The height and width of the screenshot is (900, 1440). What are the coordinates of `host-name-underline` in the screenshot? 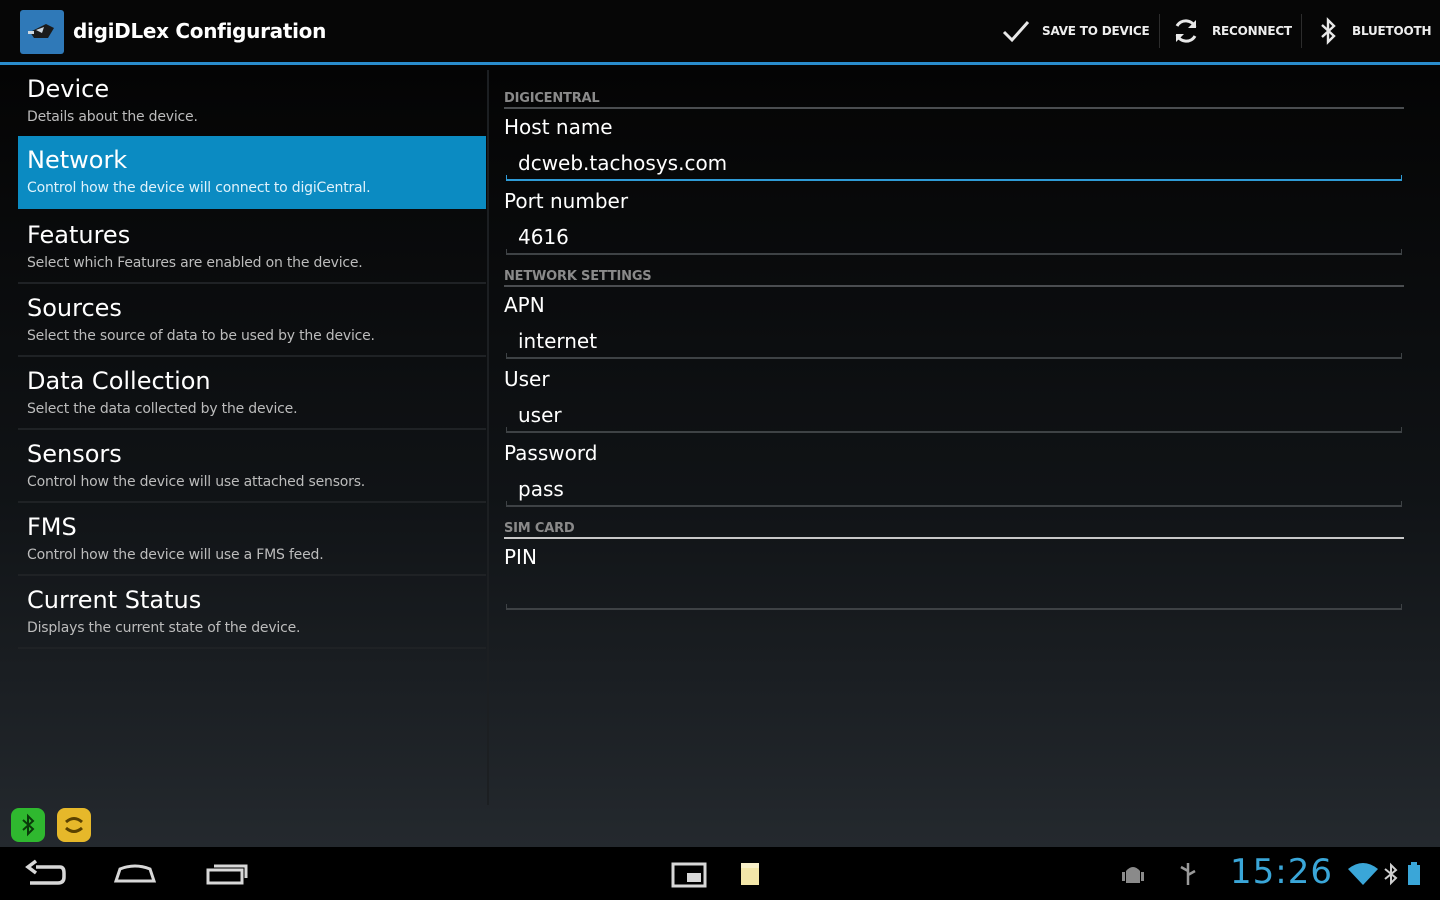 It's located at (954, 178).